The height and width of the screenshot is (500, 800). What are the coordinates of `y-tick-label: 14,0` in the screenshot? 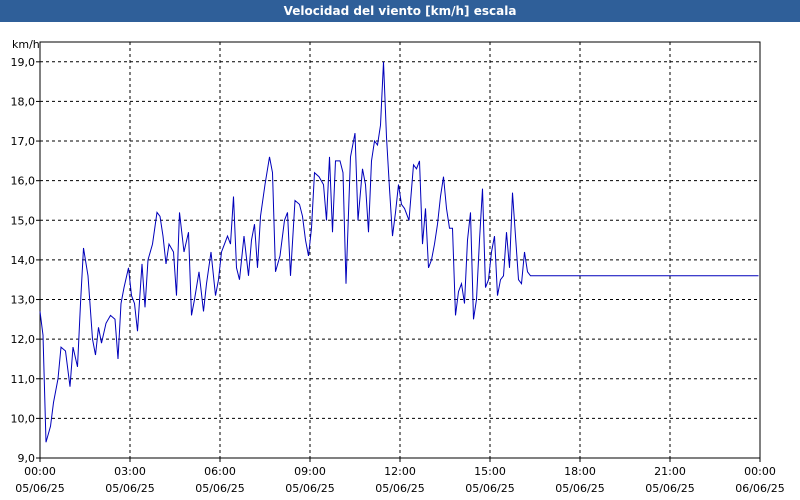 It's located at (23, 260).